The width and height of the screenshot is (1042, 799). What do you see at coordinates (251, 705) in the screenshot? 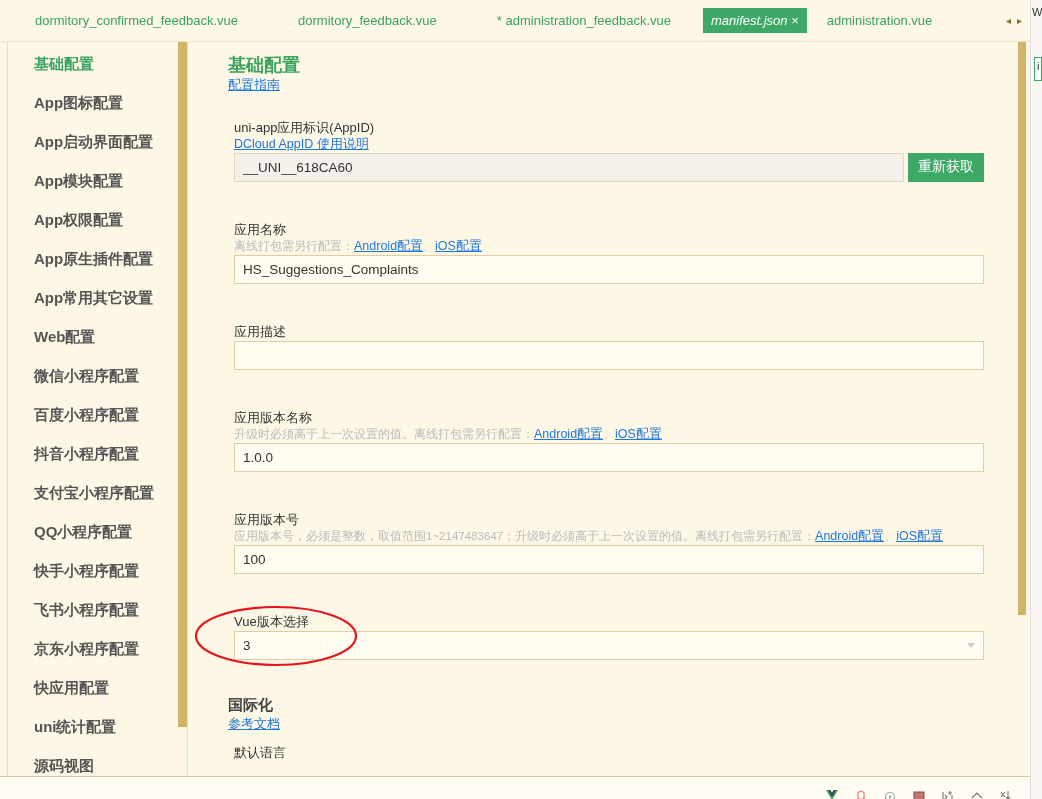
I see `section-title: 国际化` at bounding box center [251, 705].